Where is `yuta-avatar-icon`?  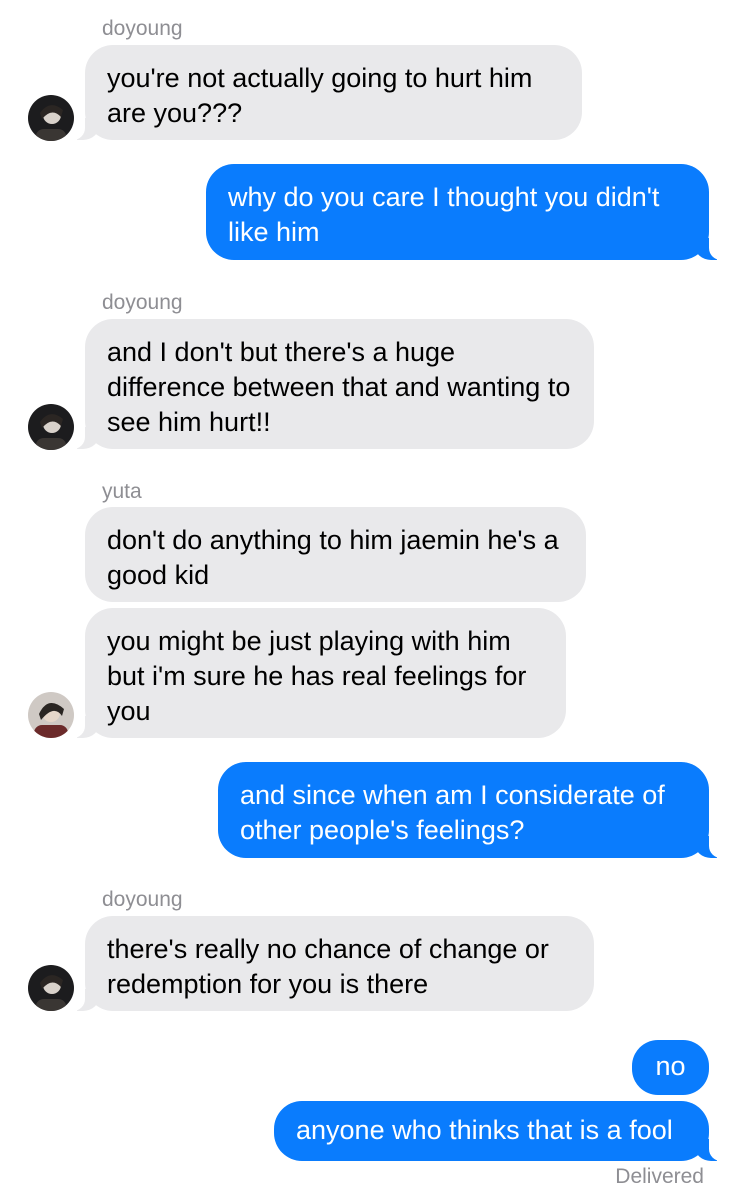 yuta-avatar-icon is located at coordinates (51, 715).